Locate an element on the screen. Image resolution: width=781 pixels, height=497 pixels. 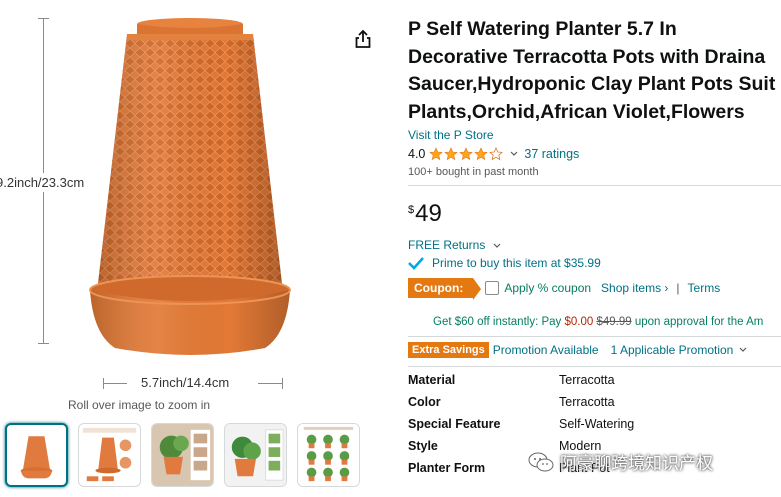
card-offer-original-price: $49.99 is located at coordinates (614, 322).